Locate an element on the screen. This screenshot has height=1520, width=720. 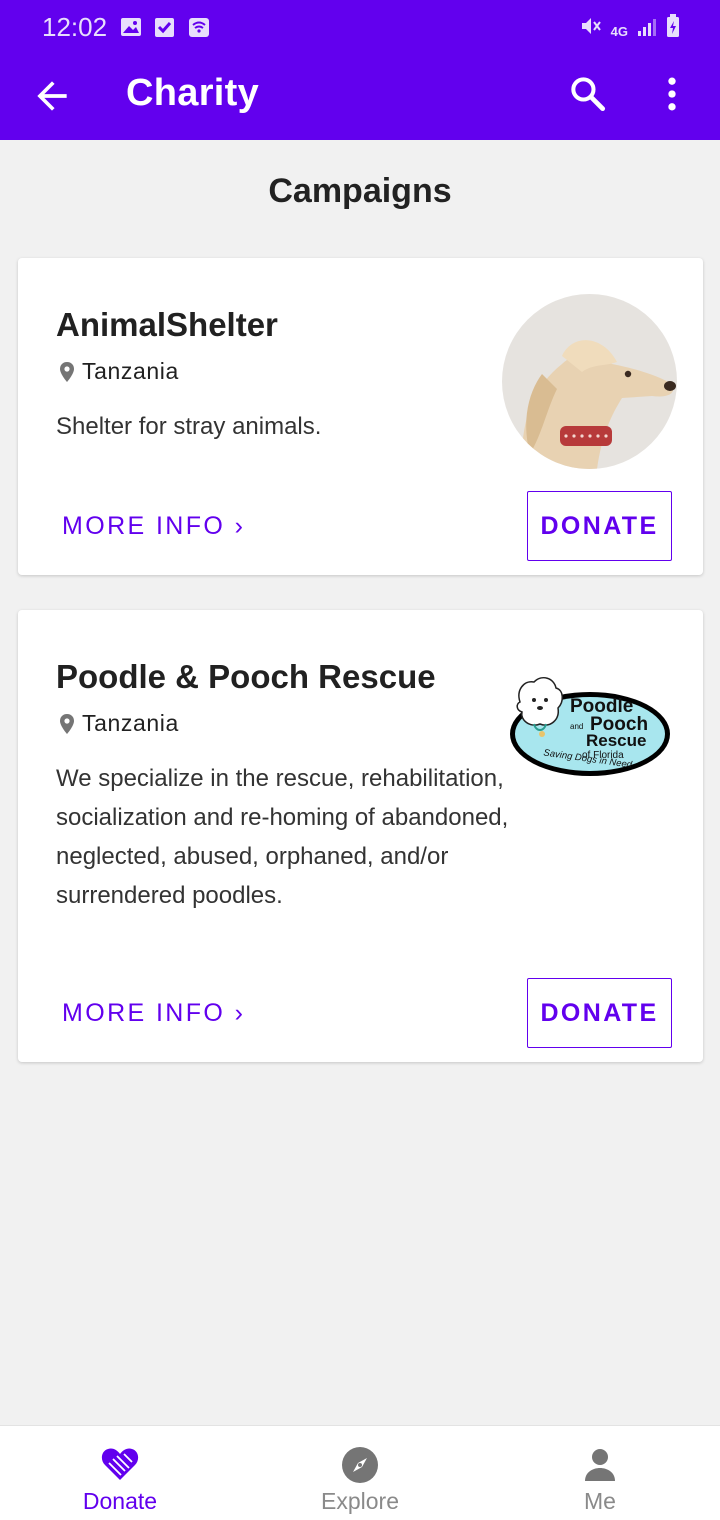
compass-icon is located at coordinates (360, 1465).